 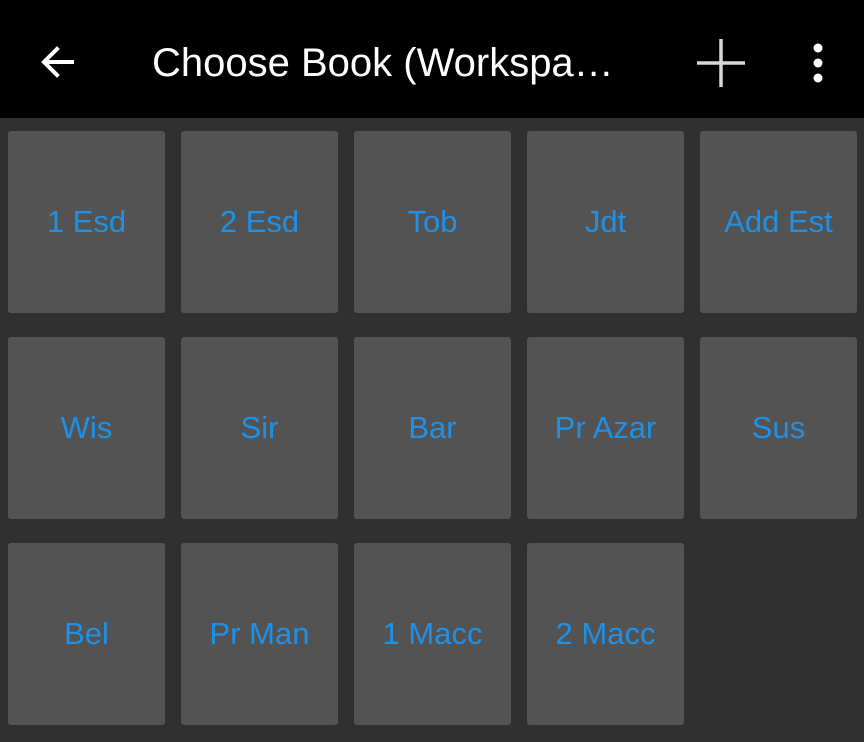 I want to click on more-options-button, so click(x=818, y=63).